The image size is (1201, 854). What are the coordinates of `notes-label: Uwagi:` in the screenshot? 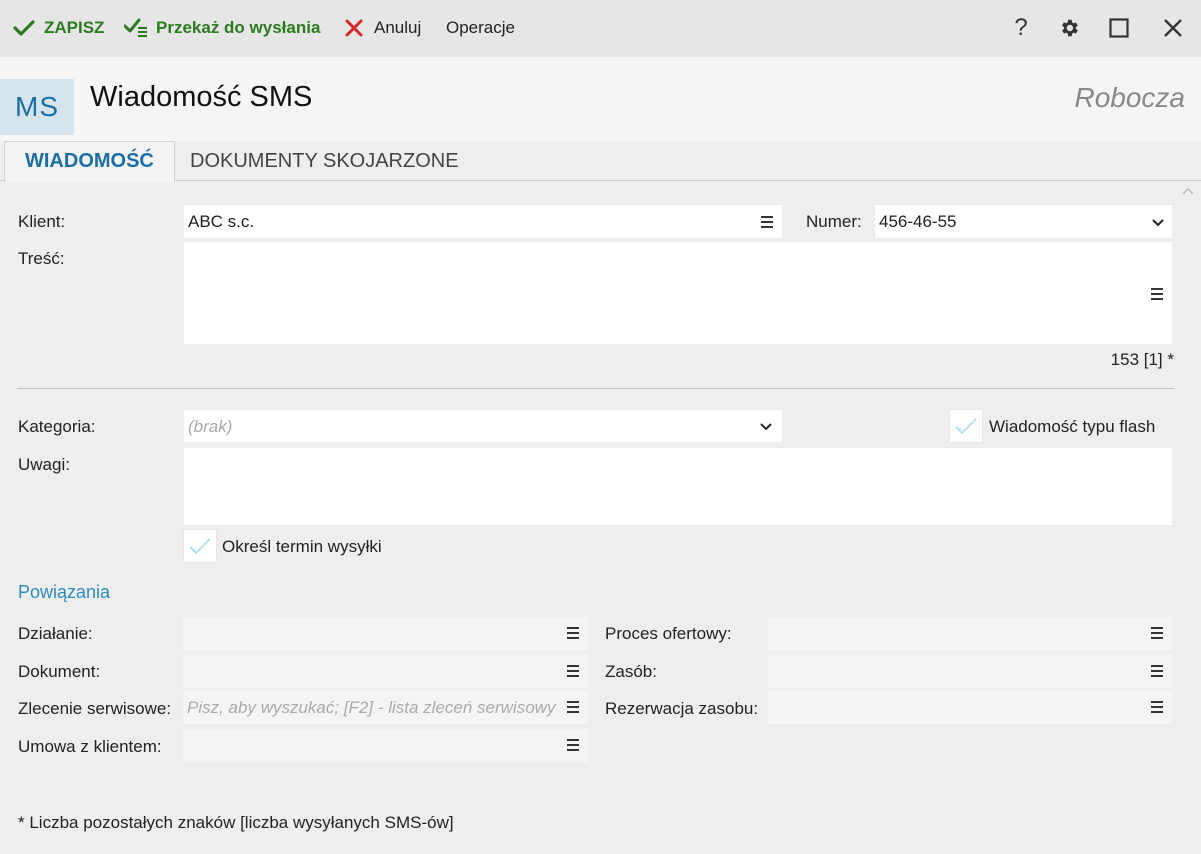 It's located at (44, 464).